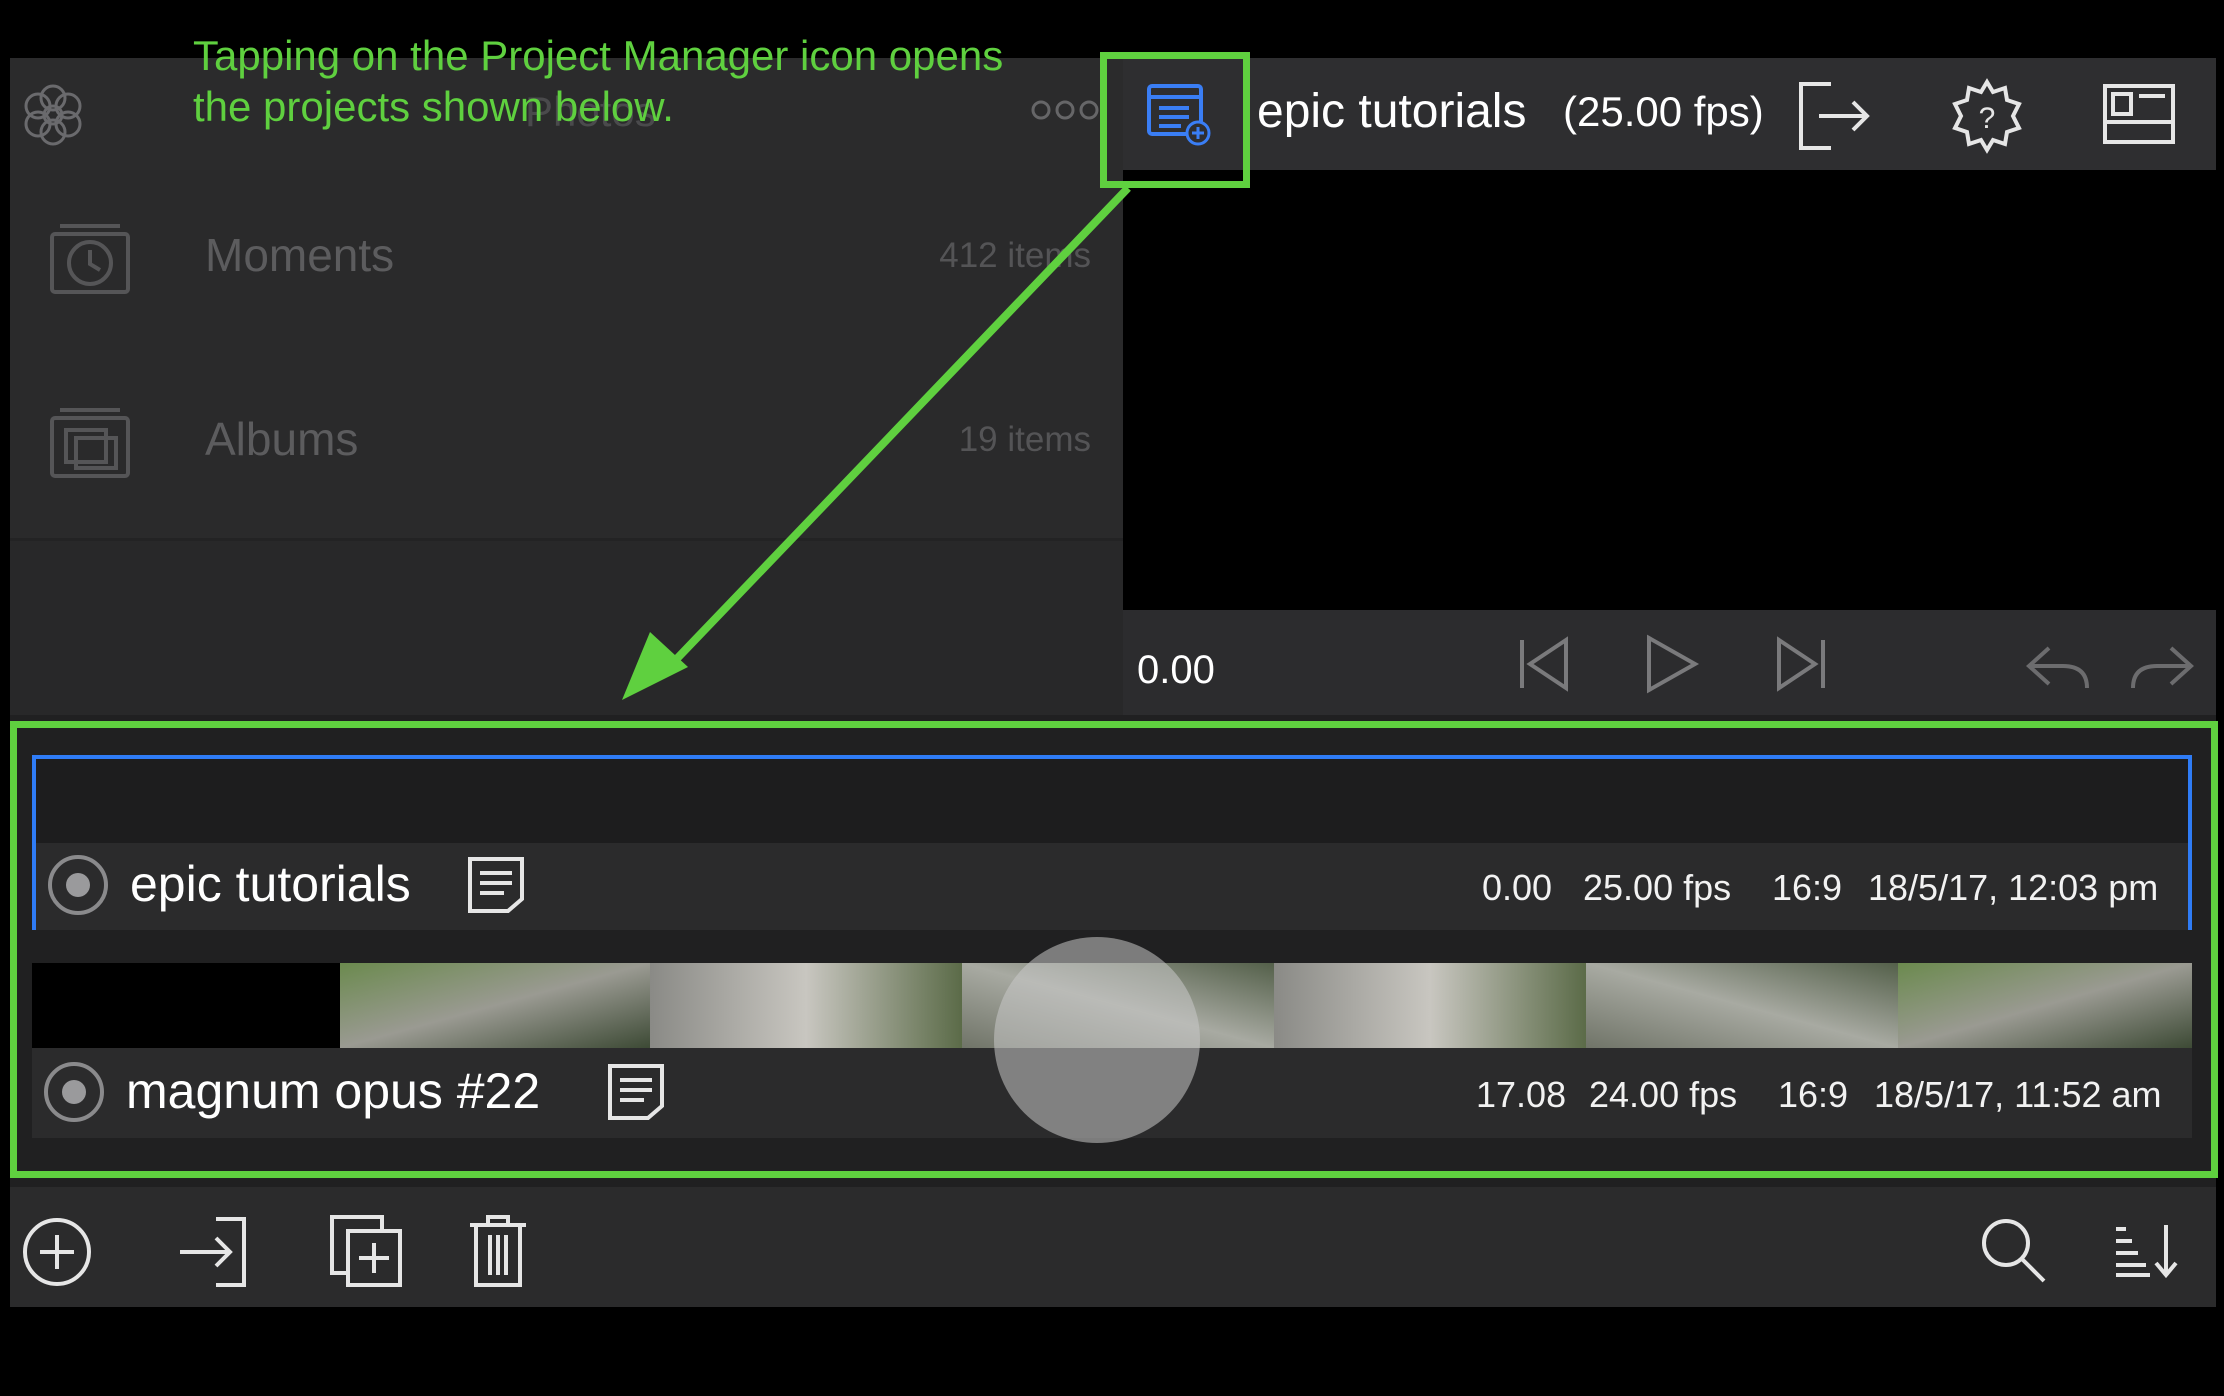 The height and width of the screenshot is (1396, 2224). What do you see at coordinates (498, 1251) in the screenshot?
I see `delete-project-icon` at bounding box center [498, 1251].